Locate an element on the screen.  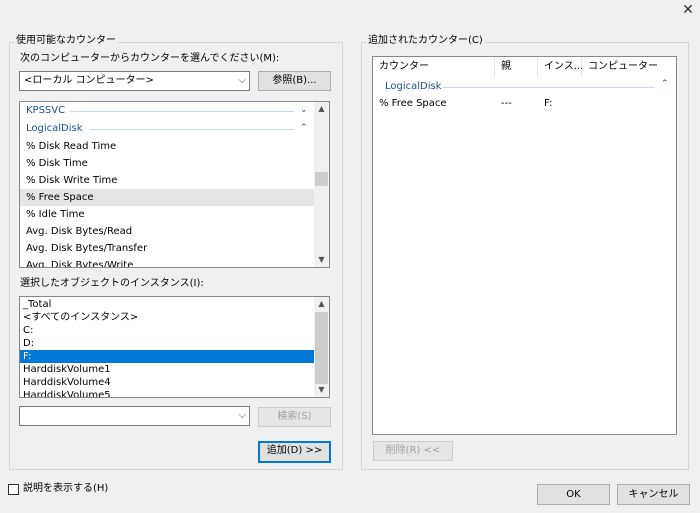
search-button: 検索(S) is located at coordinates (294, 417).